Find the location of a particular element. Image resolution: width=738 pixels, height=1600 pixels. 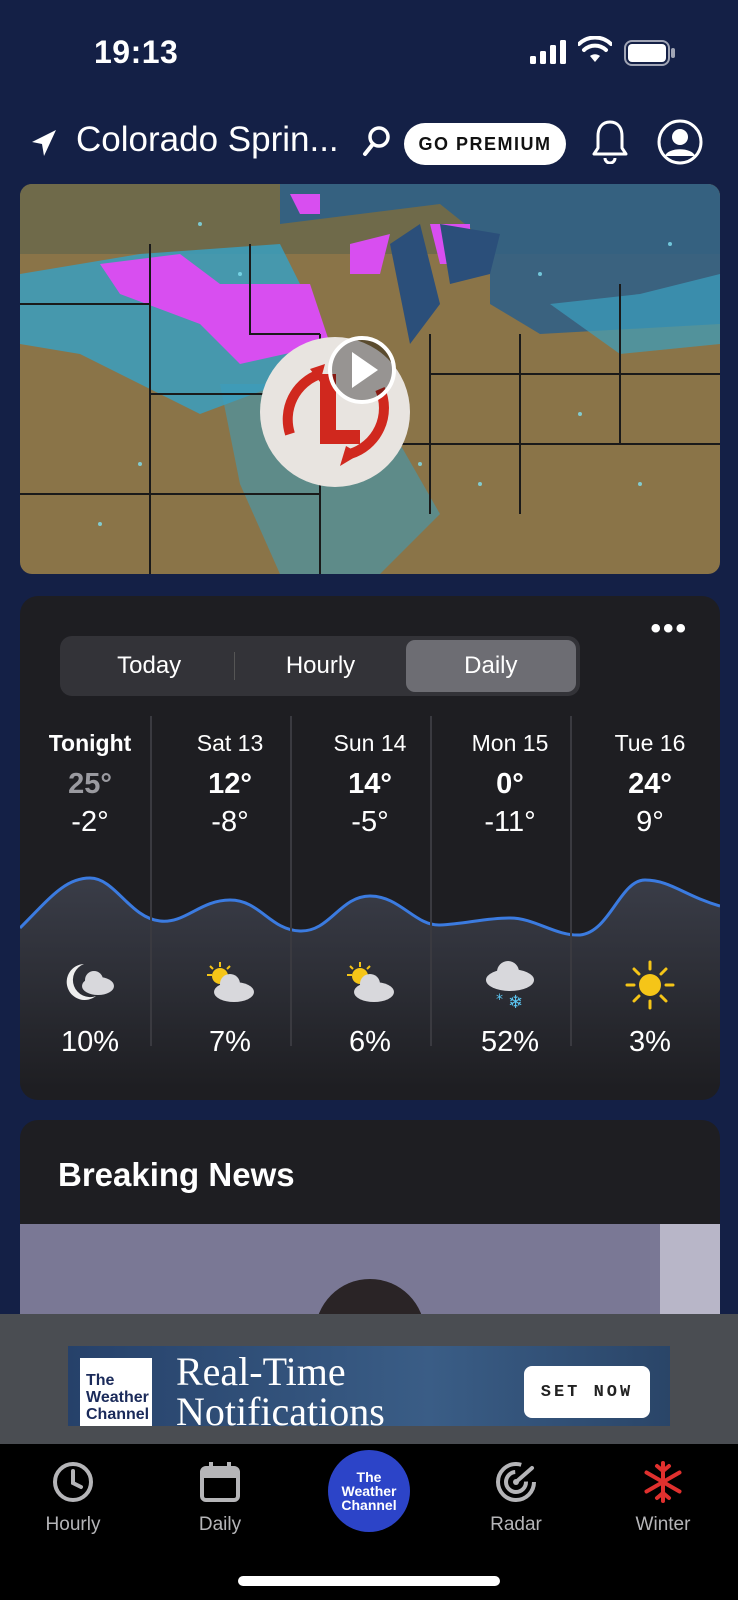

status-time: 19:13 is located at coordinates (136, 52).